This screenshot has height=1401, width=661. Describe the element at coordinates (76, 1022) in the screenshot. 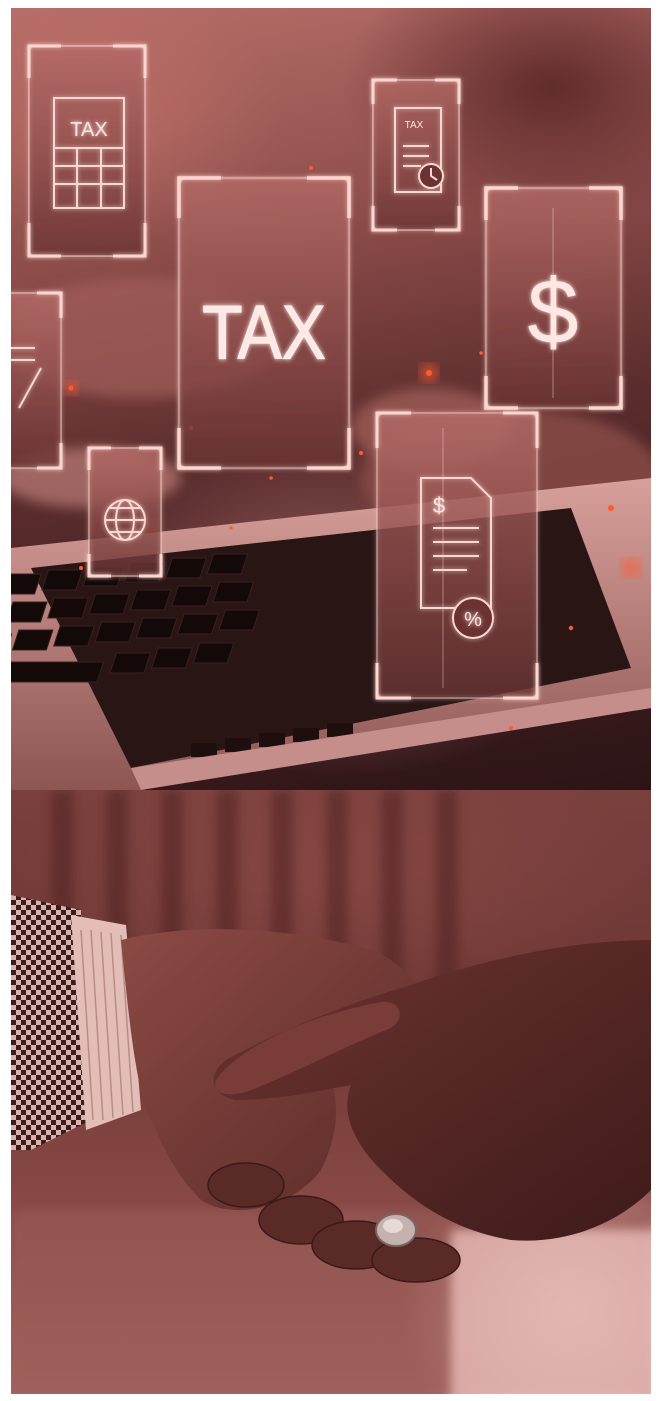

I see `jacket-sleeve` at that location.